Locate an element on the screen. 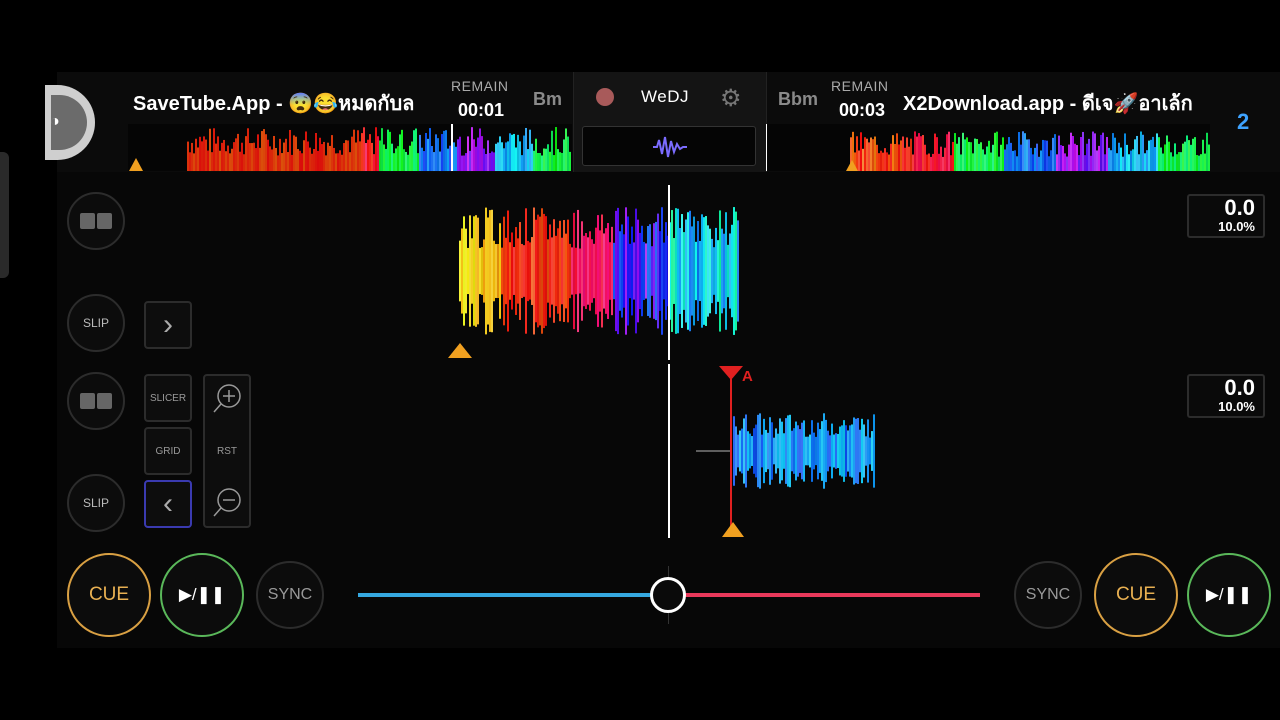 This screenshot has width=1280, height=720. deck-b-sync-button: SYNC is located at coordinates (1048, 595).